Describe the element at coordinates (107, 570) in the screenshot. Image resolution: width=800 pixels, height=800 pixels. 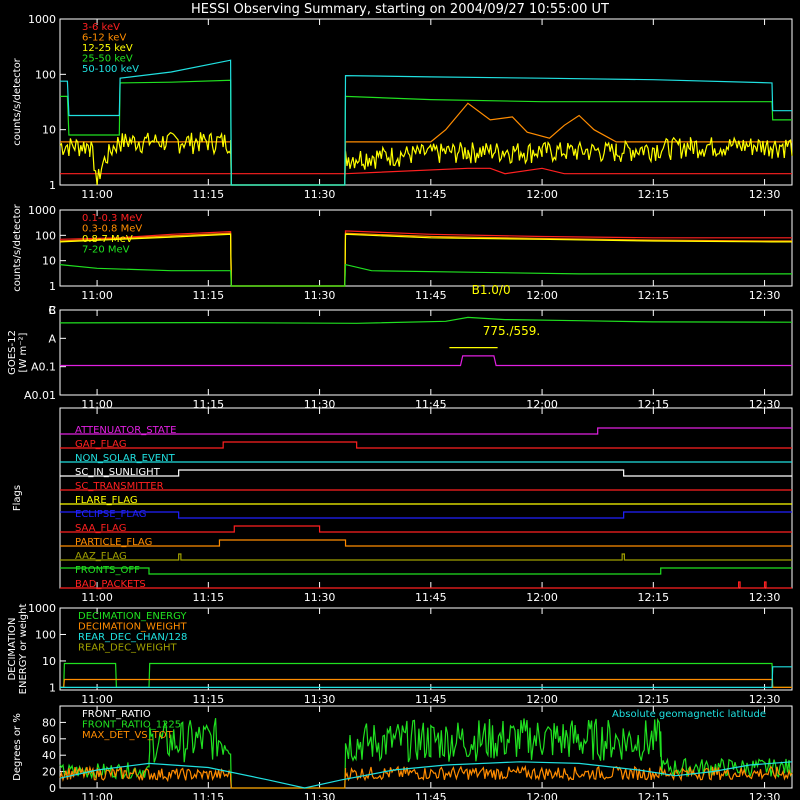
I see `flag-label: FRONTS_OFF` at that location.